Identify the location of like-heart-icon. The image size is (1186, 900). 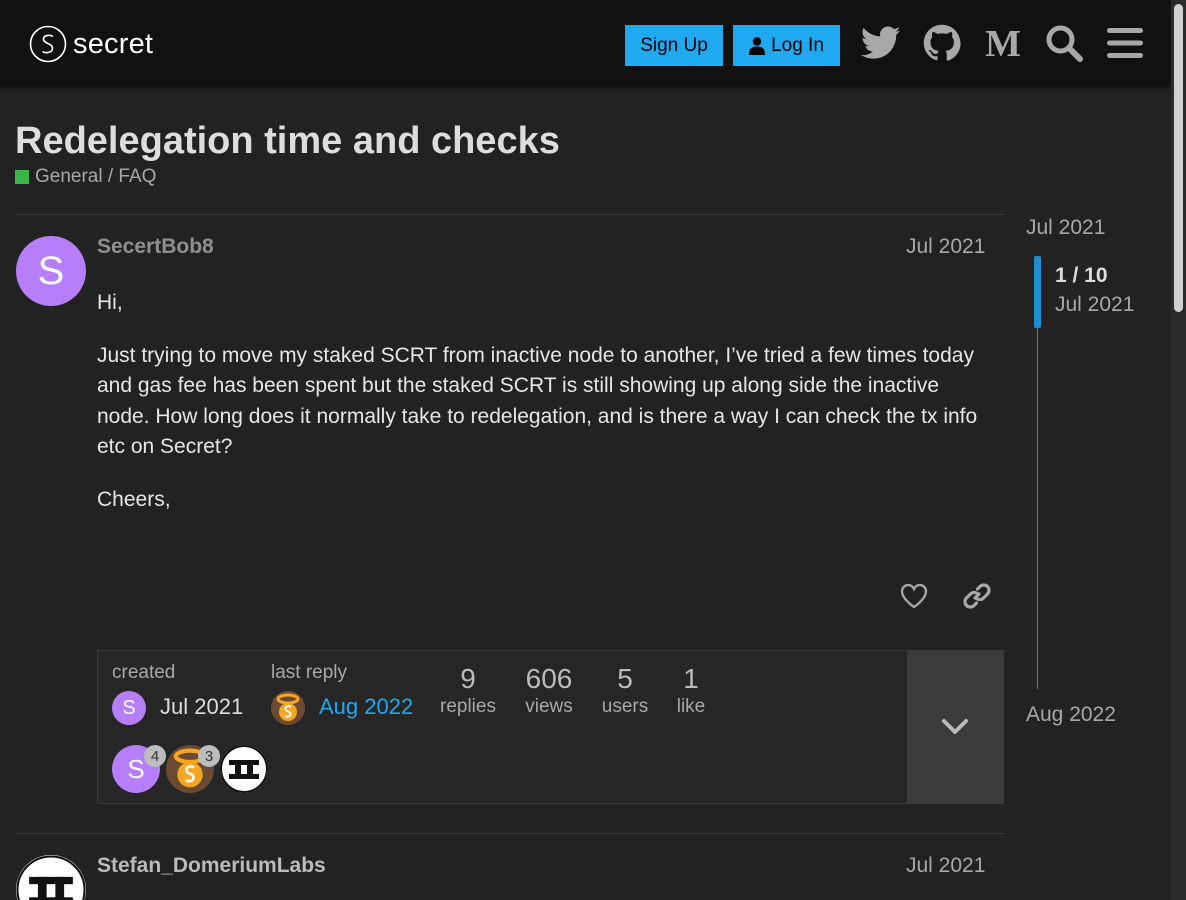
(914, 596).